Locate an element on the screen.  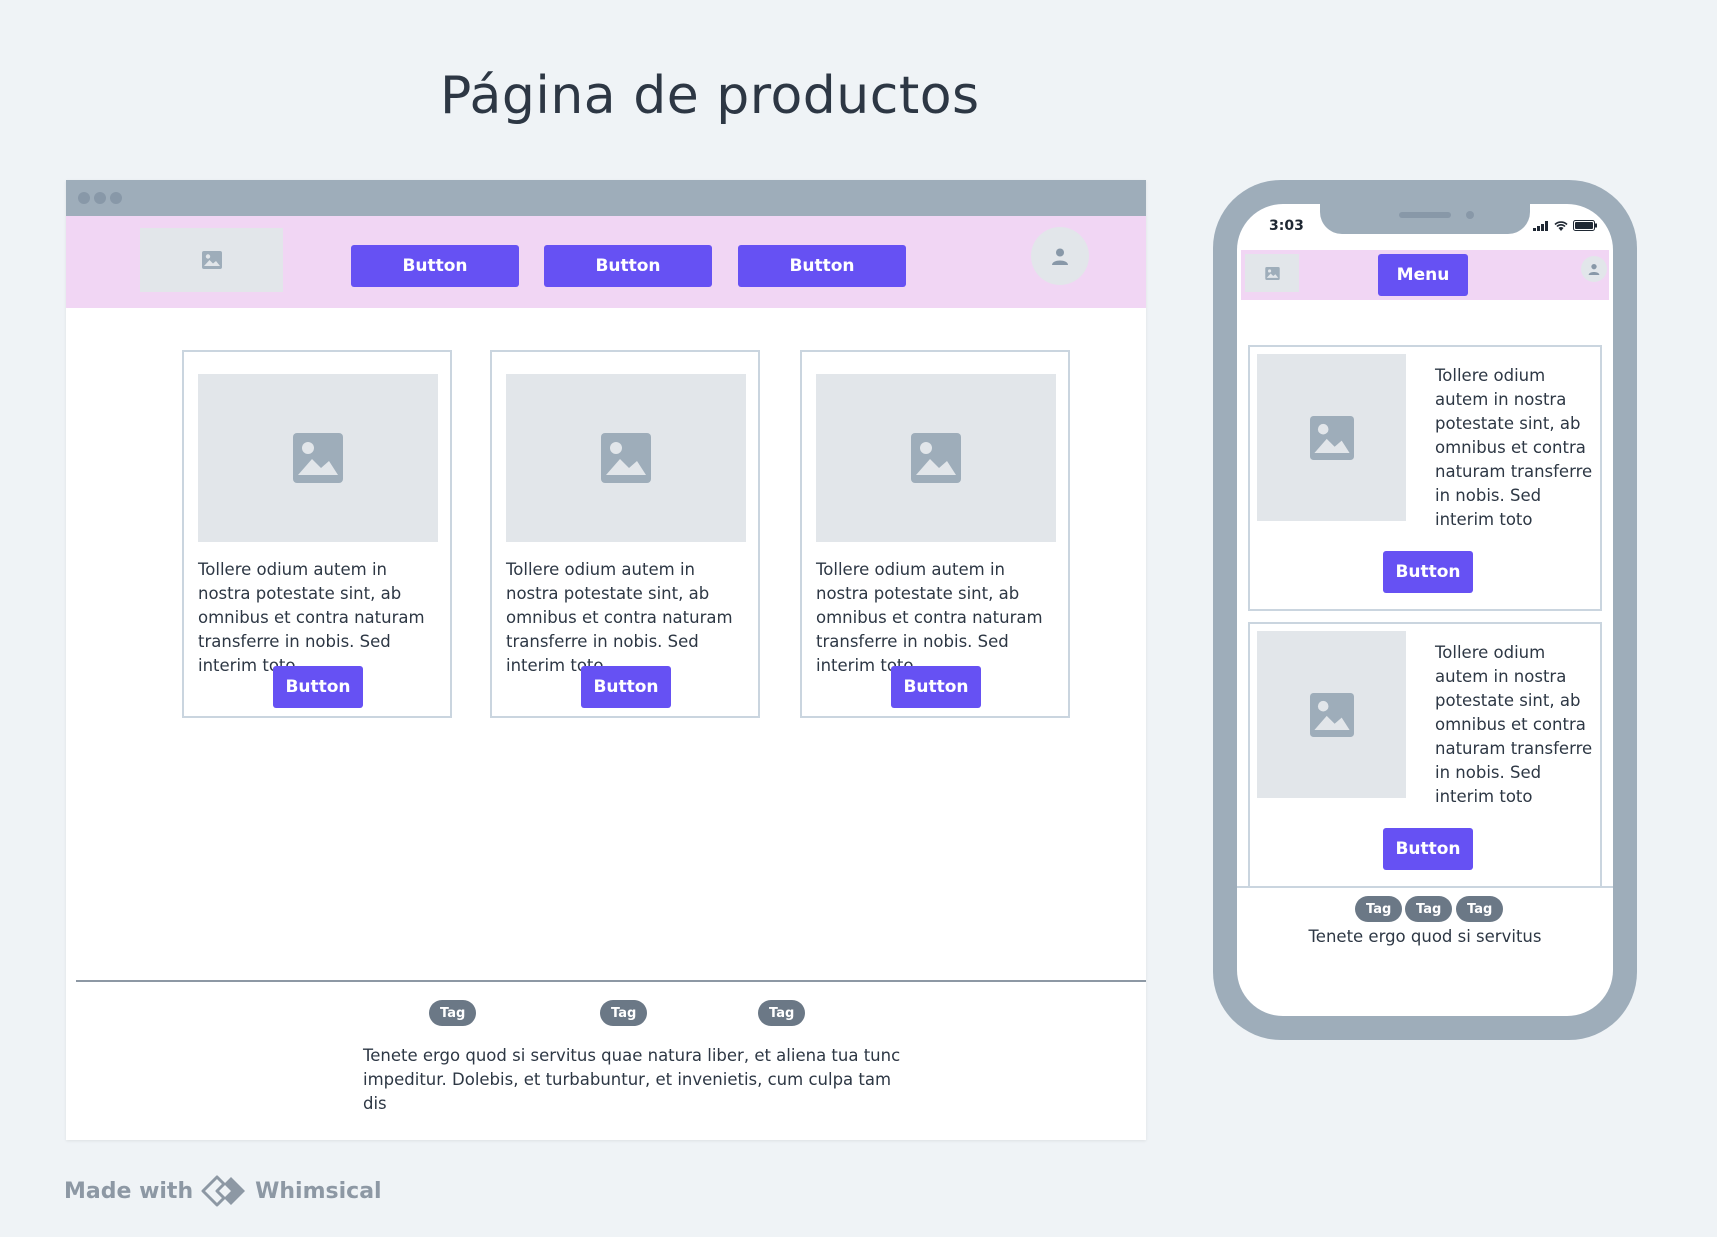
watermark-made-with: Made with is located at coordinates (129, 1191).